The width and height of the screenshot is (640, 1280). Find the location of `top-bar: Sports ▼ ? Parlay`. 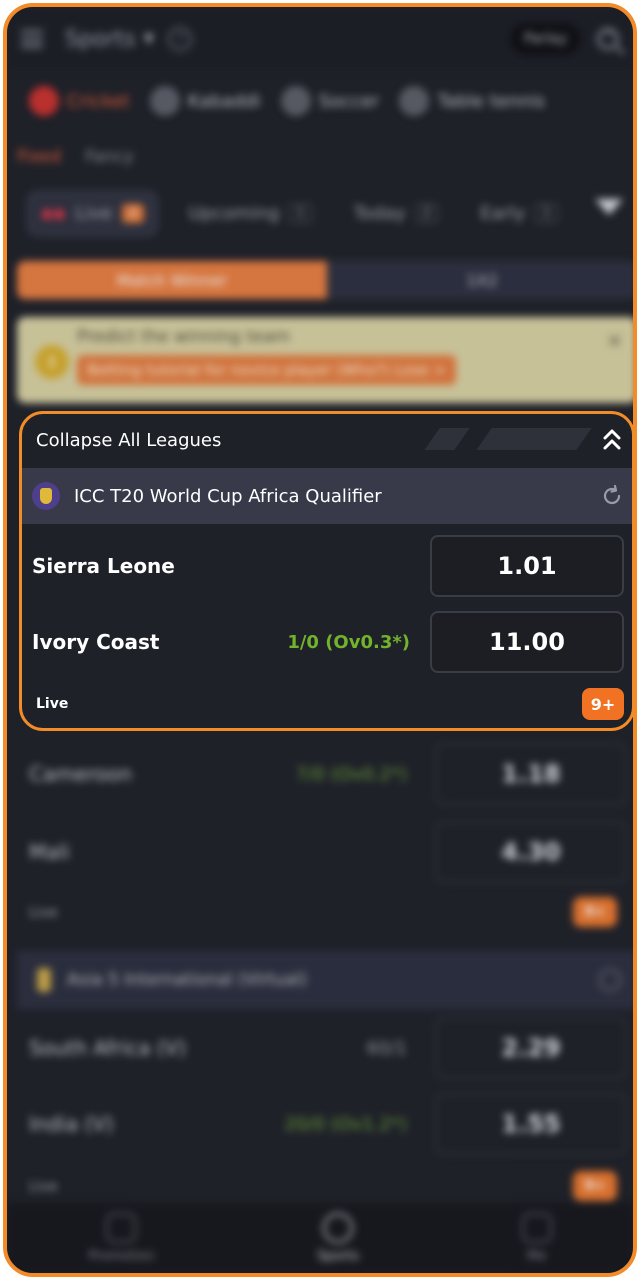

top-bar: Sports ▼ ? Parlay is located at coordinates (320, 39).